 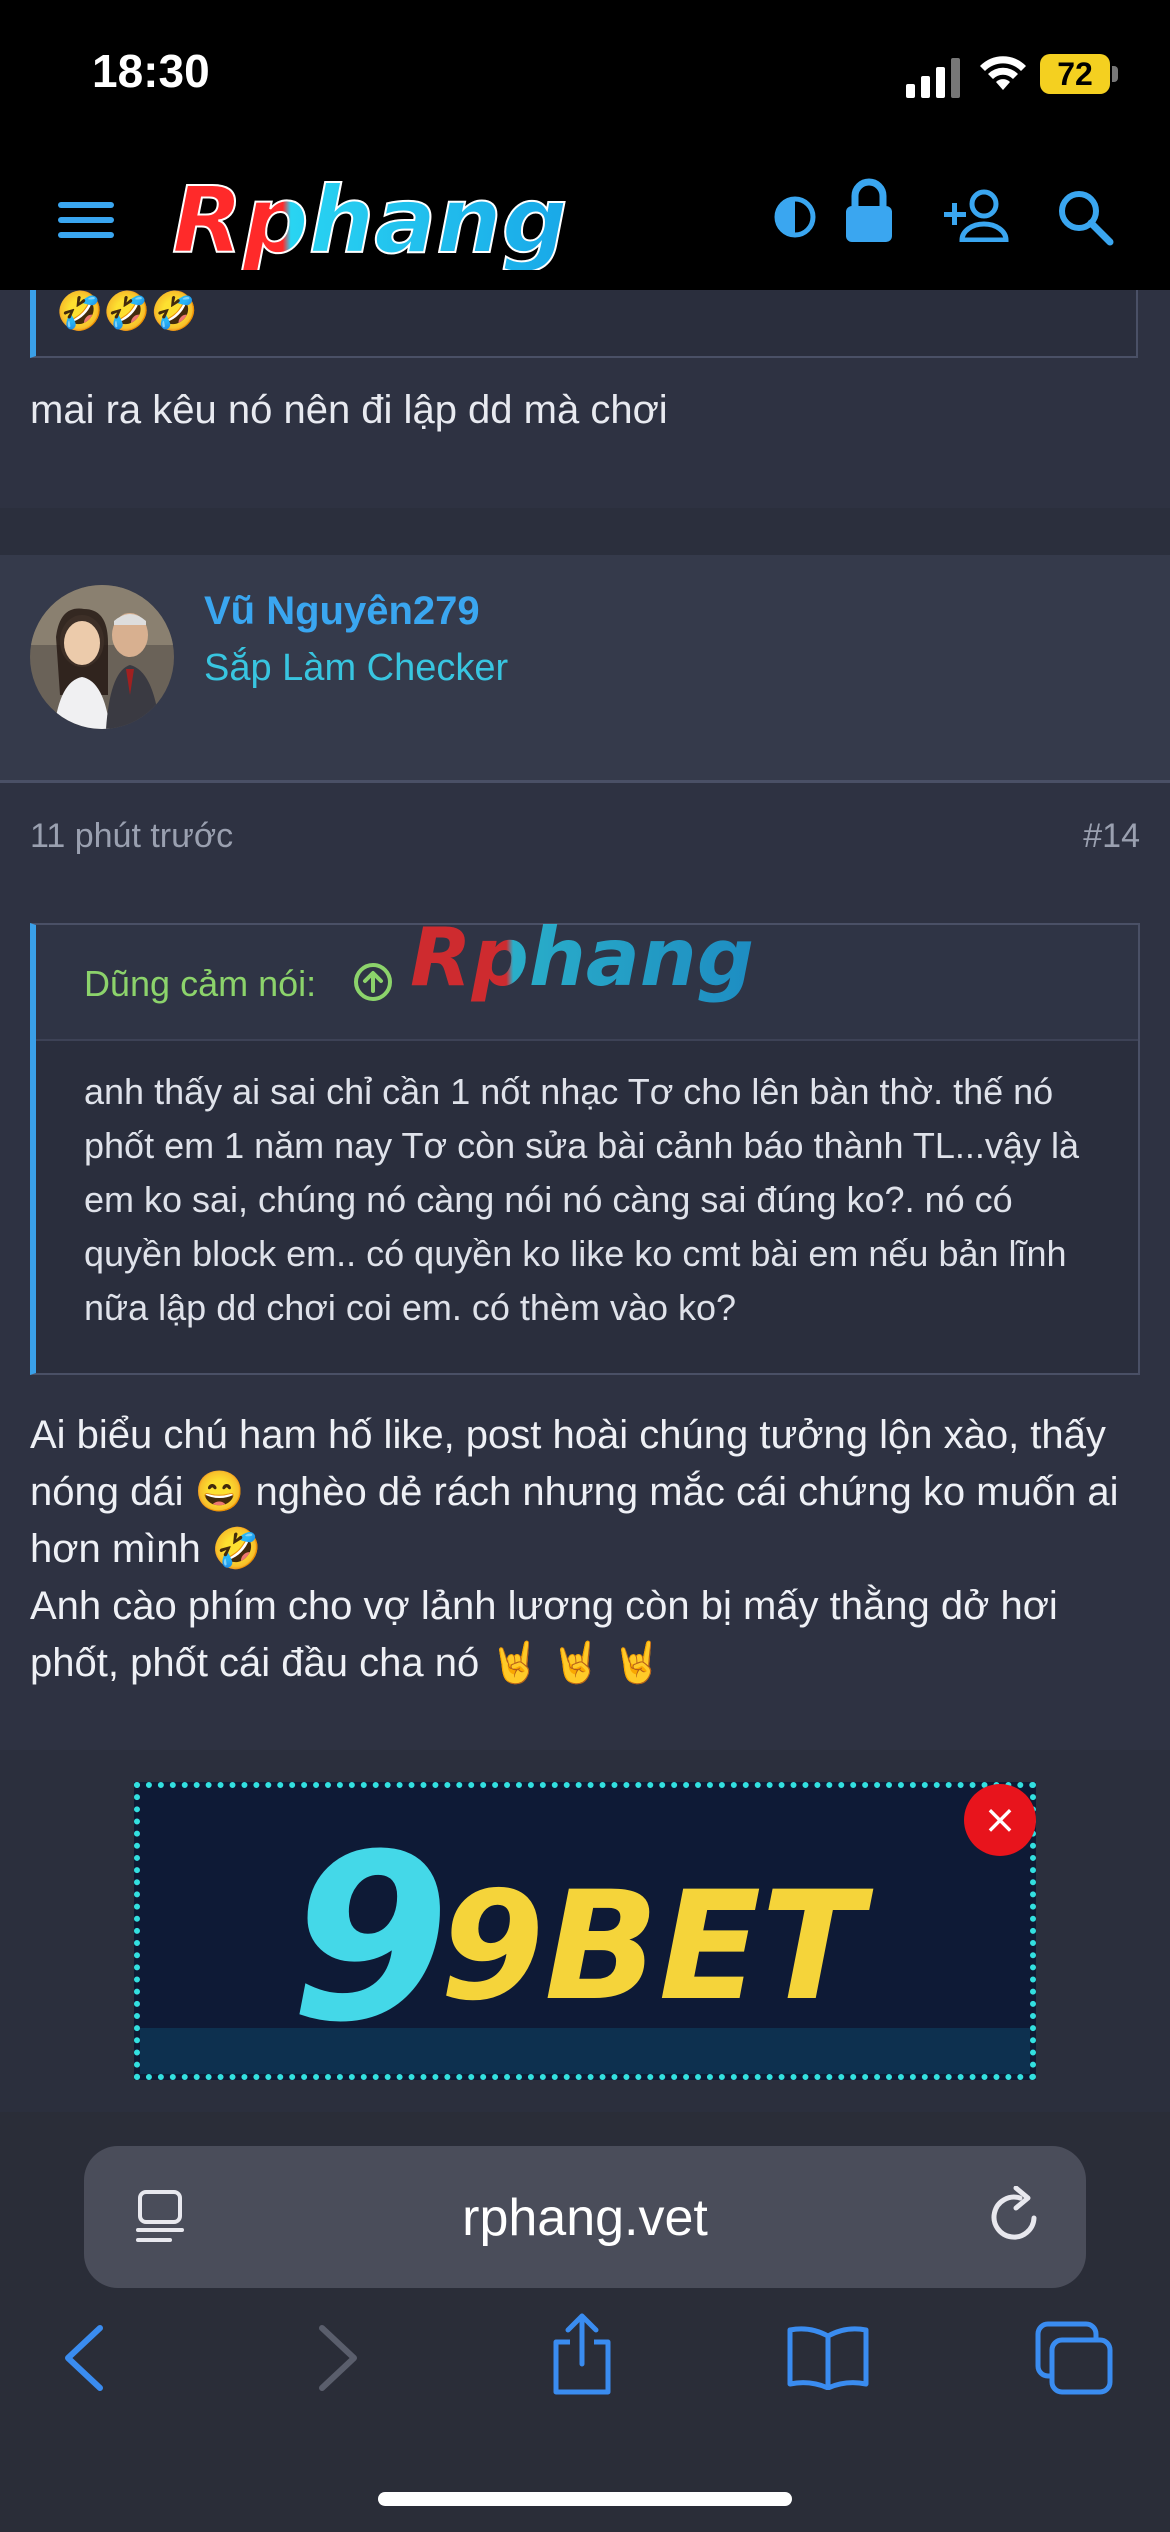 I want to click on battery-level: 72, so click(x=1075, y=74).